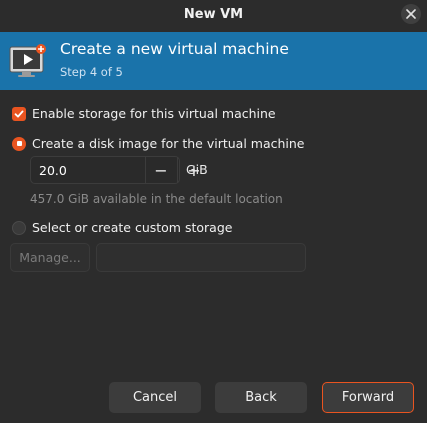 This screenshot has width=427, height=423. I want to click on enable-storage-row: Enable storage for this virtual machine, so click(144, 113).